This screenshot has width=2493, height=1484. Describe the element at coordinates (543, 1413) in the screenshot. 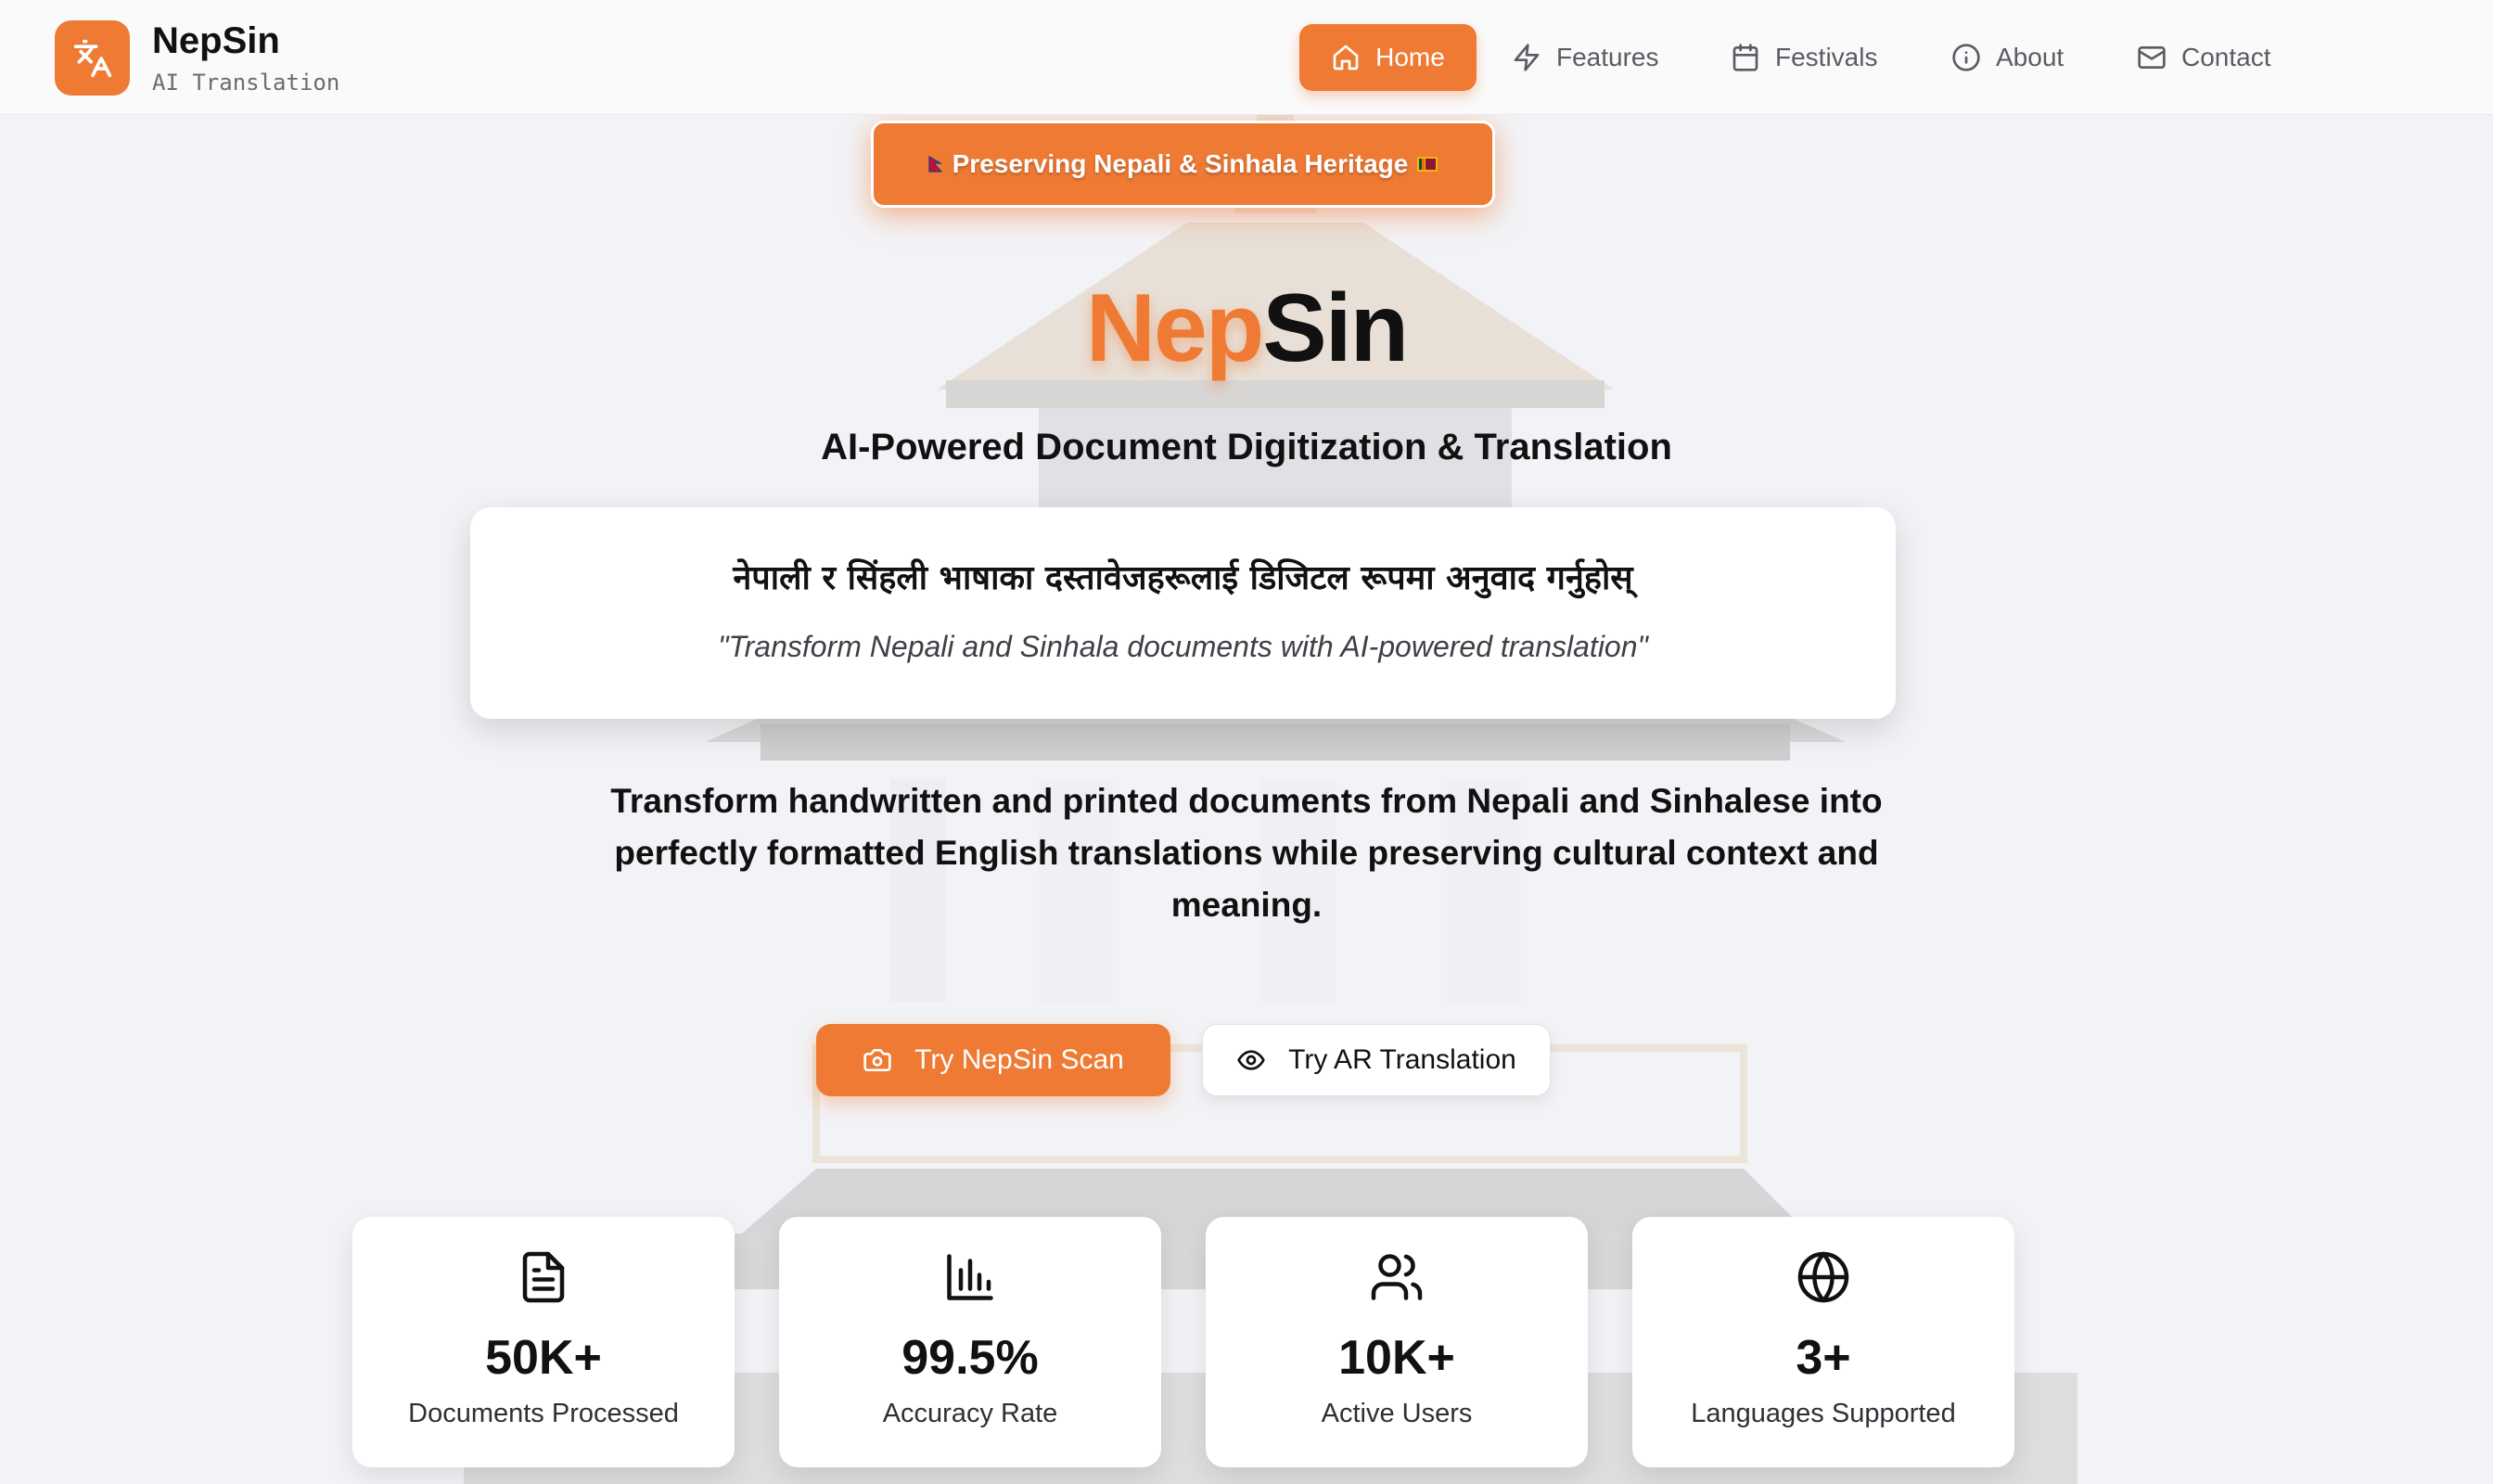

I see `stat-label: Documents Processed` at that location.